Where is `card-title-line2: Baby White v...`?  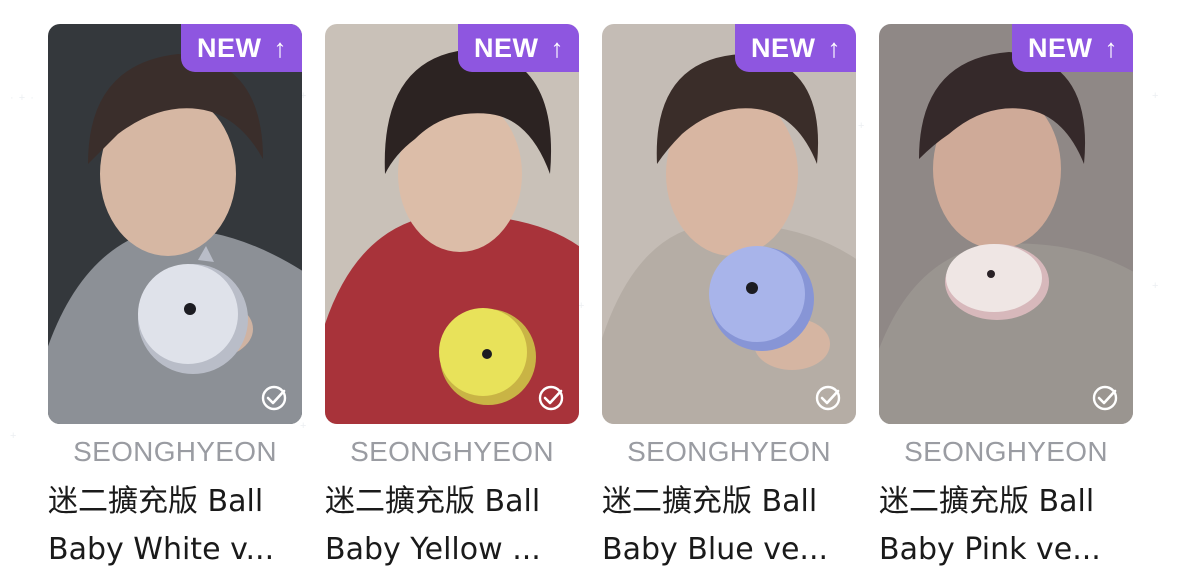 card-title-line2: Baby White v... is located at coordinates (161, 549).